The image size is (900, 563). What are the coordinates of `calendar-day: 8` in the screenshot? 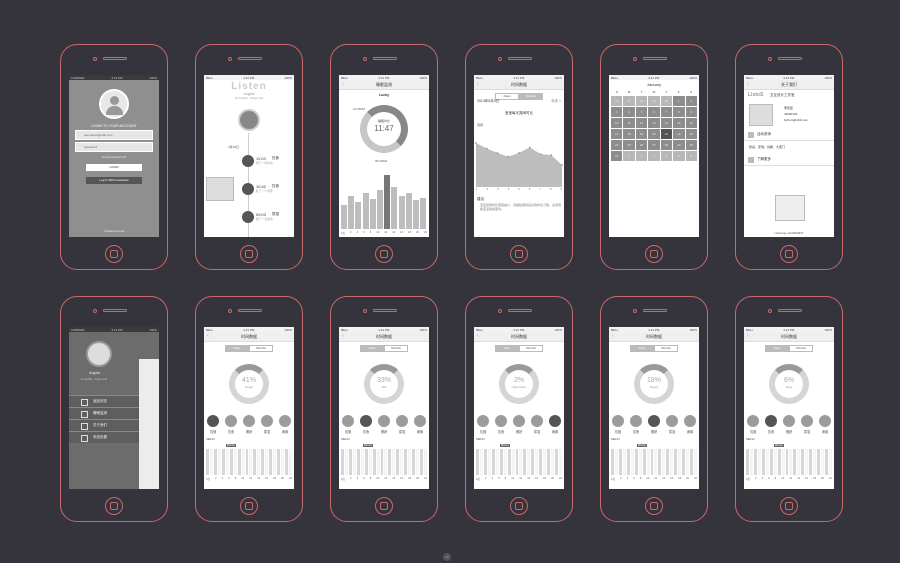 It's located at (679, 112).